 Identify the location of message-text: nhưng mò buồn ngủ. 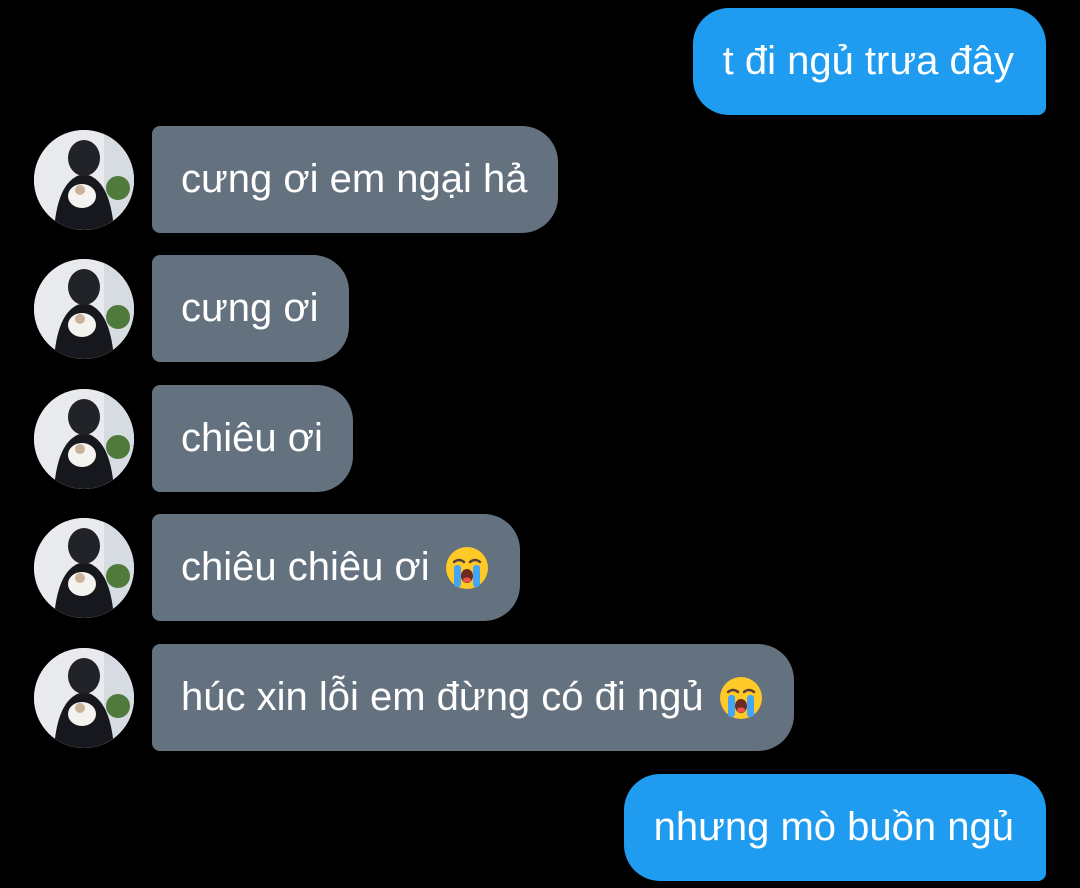
(833, 827).